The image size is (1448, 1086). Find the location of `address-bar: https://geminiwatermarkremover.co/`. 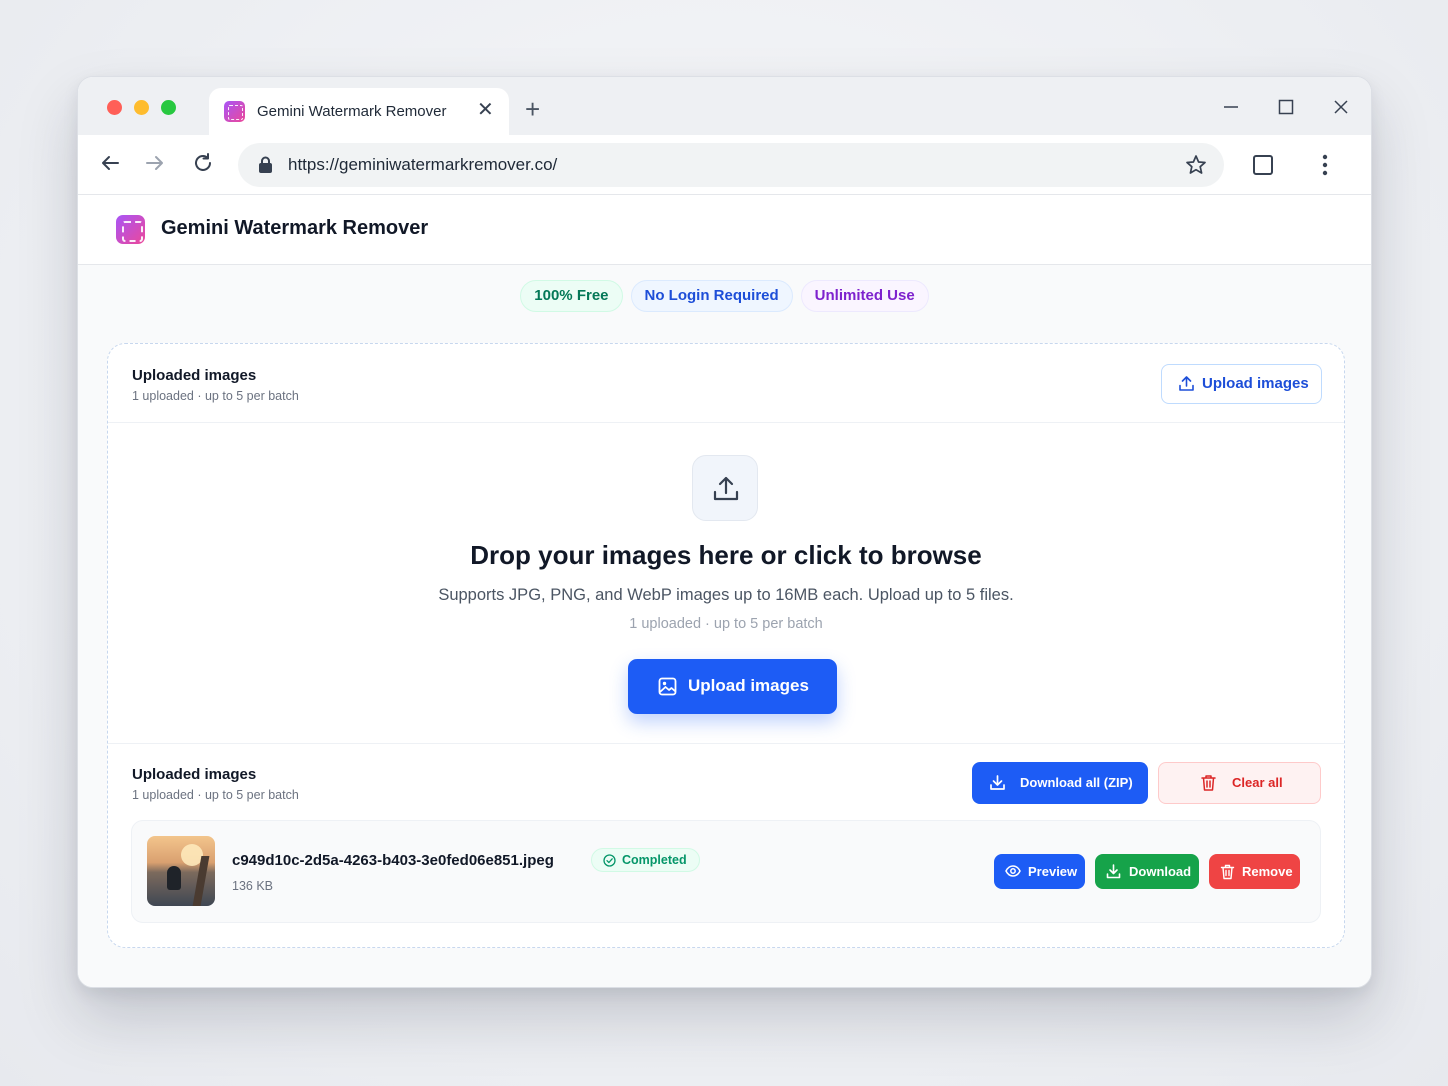

address-bar: https://geminiwatermarkremover.co/ is located at coordinates (731, 165).